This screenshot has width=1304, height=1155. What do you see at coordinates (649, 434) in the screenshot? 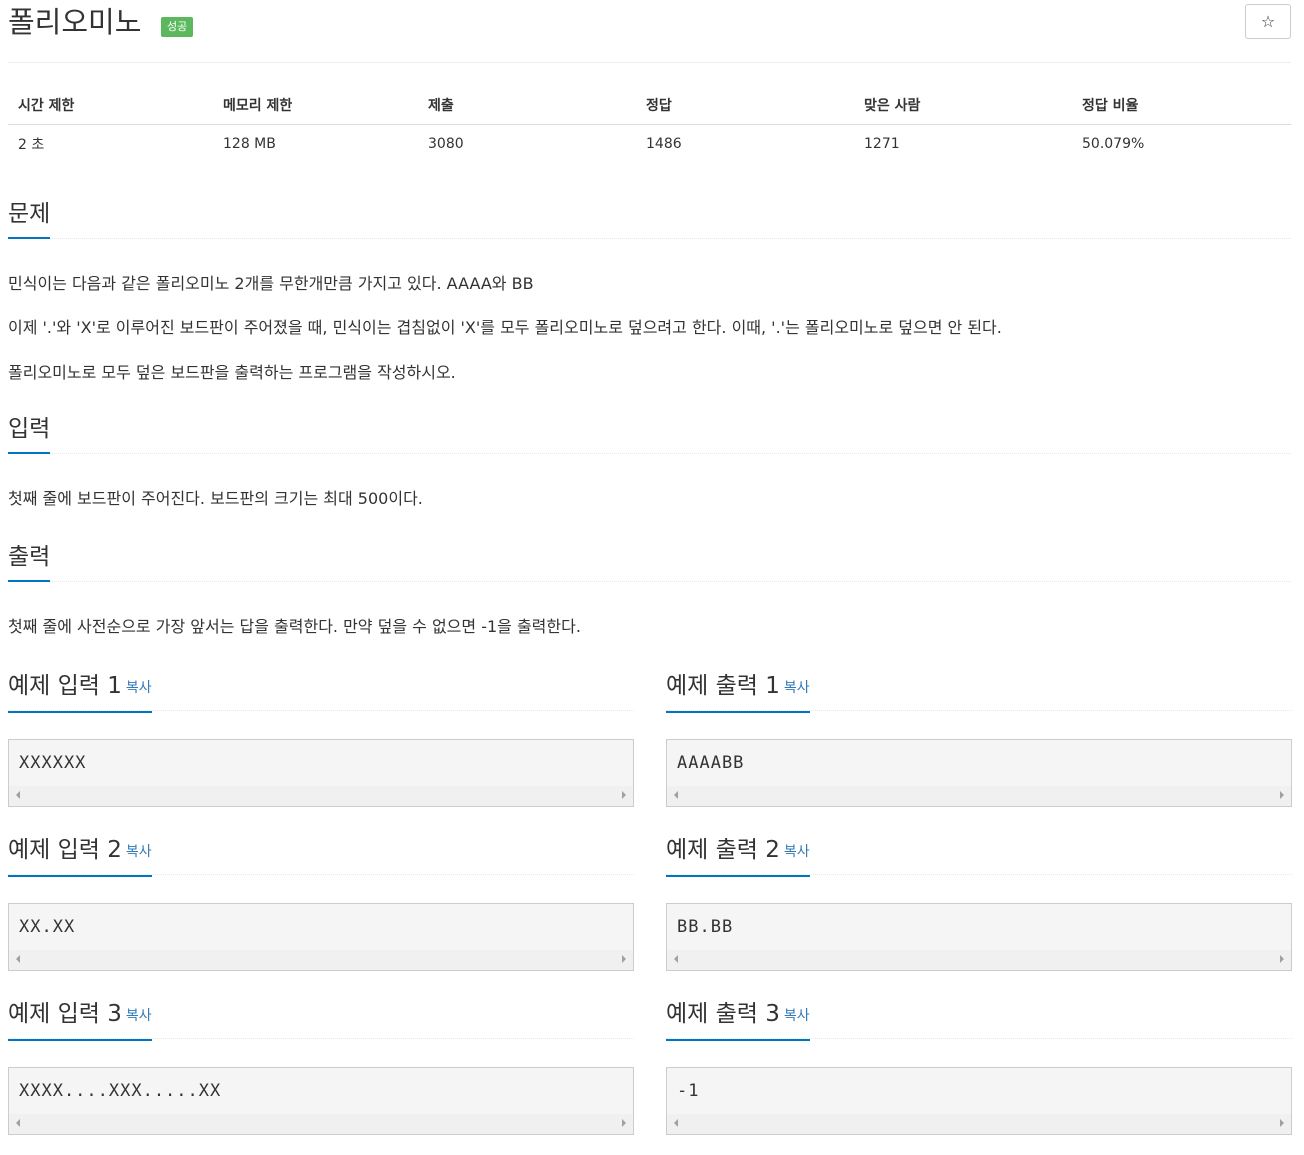
I see `input-section-header: 입력` at bounding box center [649, 434].